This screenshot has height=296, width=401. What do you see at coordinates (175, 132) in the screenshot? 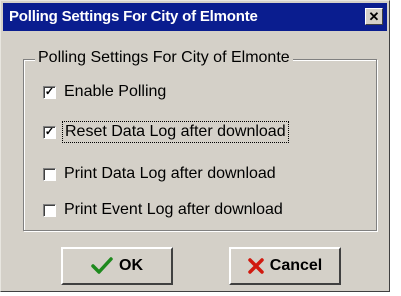
I see `reset-data-log-label: Reset Data Log after download` at bounding box center [175, 132].